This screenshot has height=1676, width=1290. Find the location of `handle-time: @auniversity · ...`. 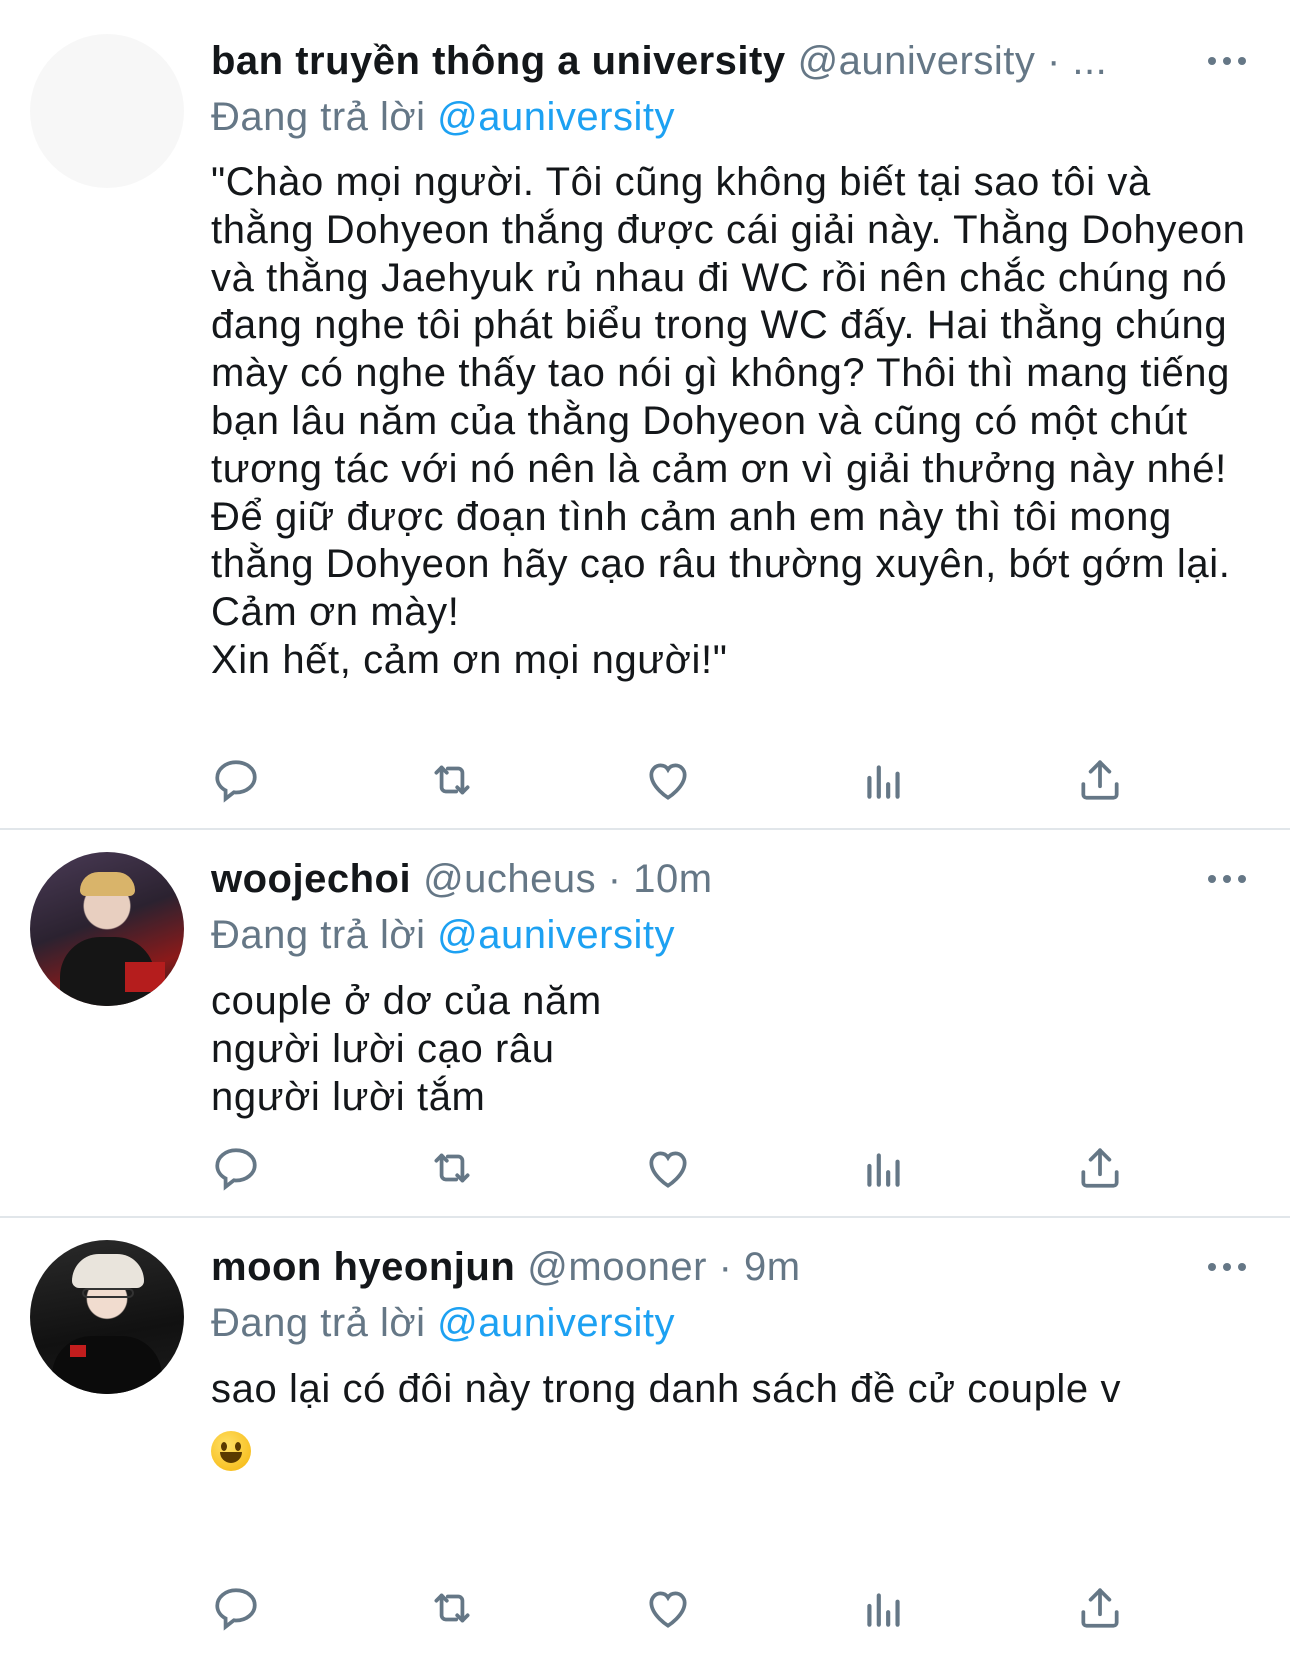

handle-time: @auniversity · ... is located at coordinates (952, 61).